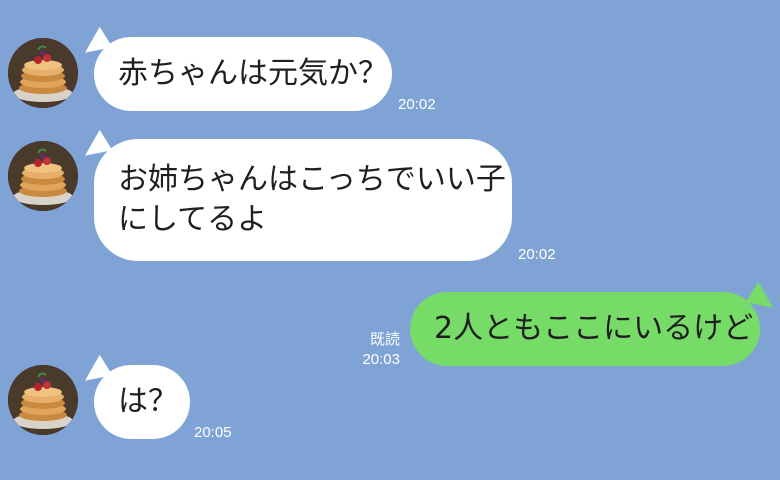  I want to click on message-text-line: にしてるよ, so click(193, 219).